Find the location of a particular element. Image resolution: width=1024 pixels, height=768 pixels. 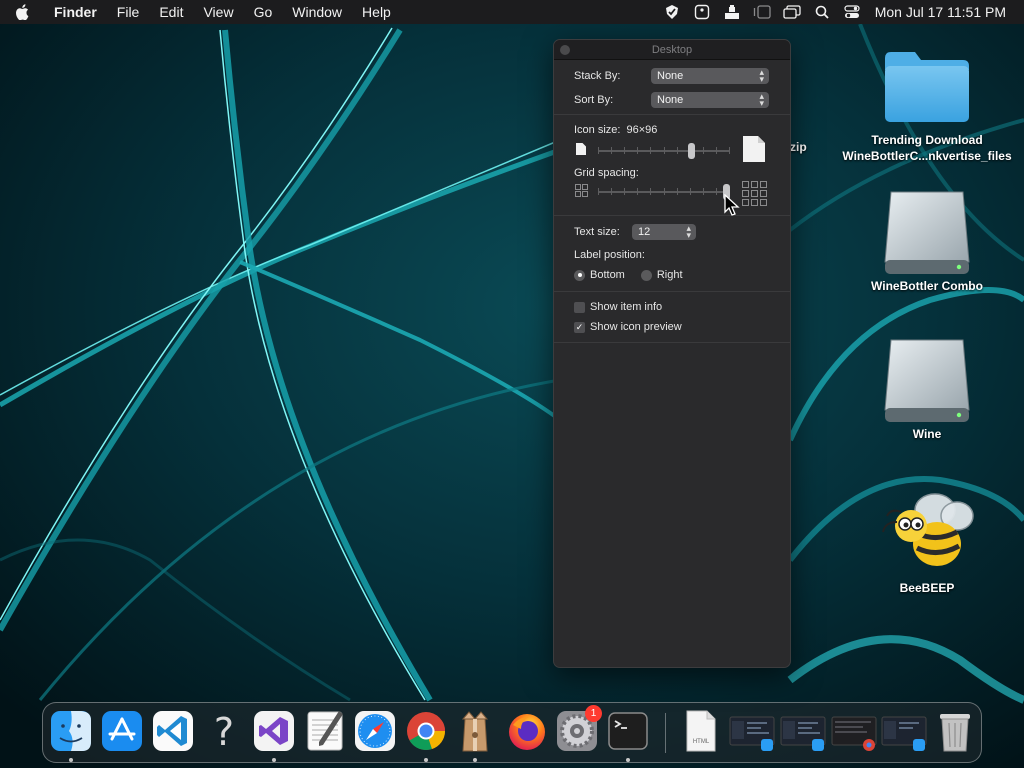

app-store-icon is located at coordinates (122, 731).